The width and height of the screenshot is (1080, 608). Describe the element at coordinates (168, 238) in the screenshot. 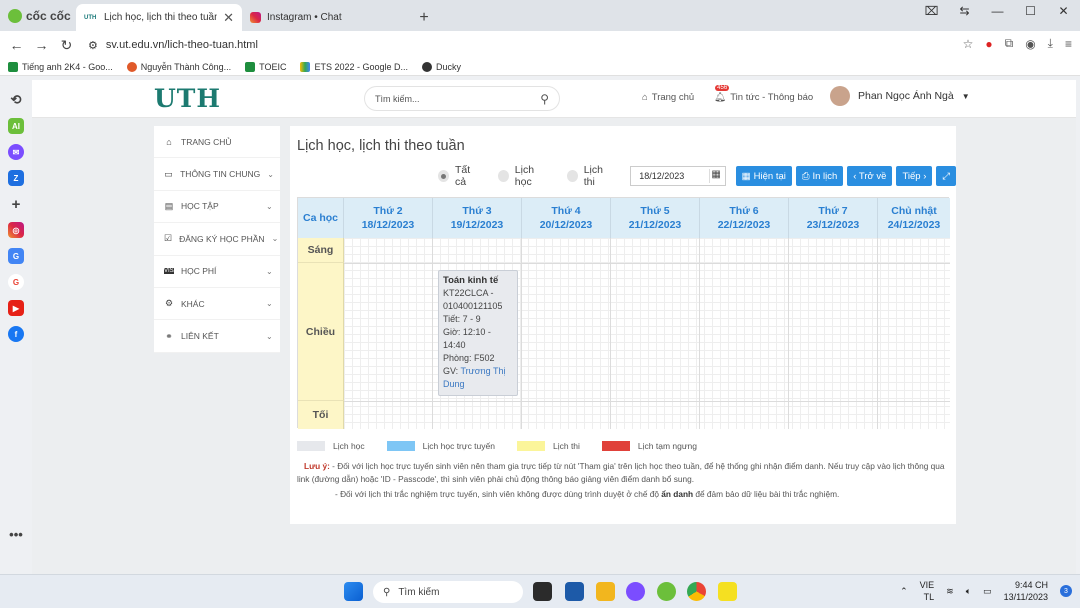

I see `checkbox-icon: ☑` at that location.